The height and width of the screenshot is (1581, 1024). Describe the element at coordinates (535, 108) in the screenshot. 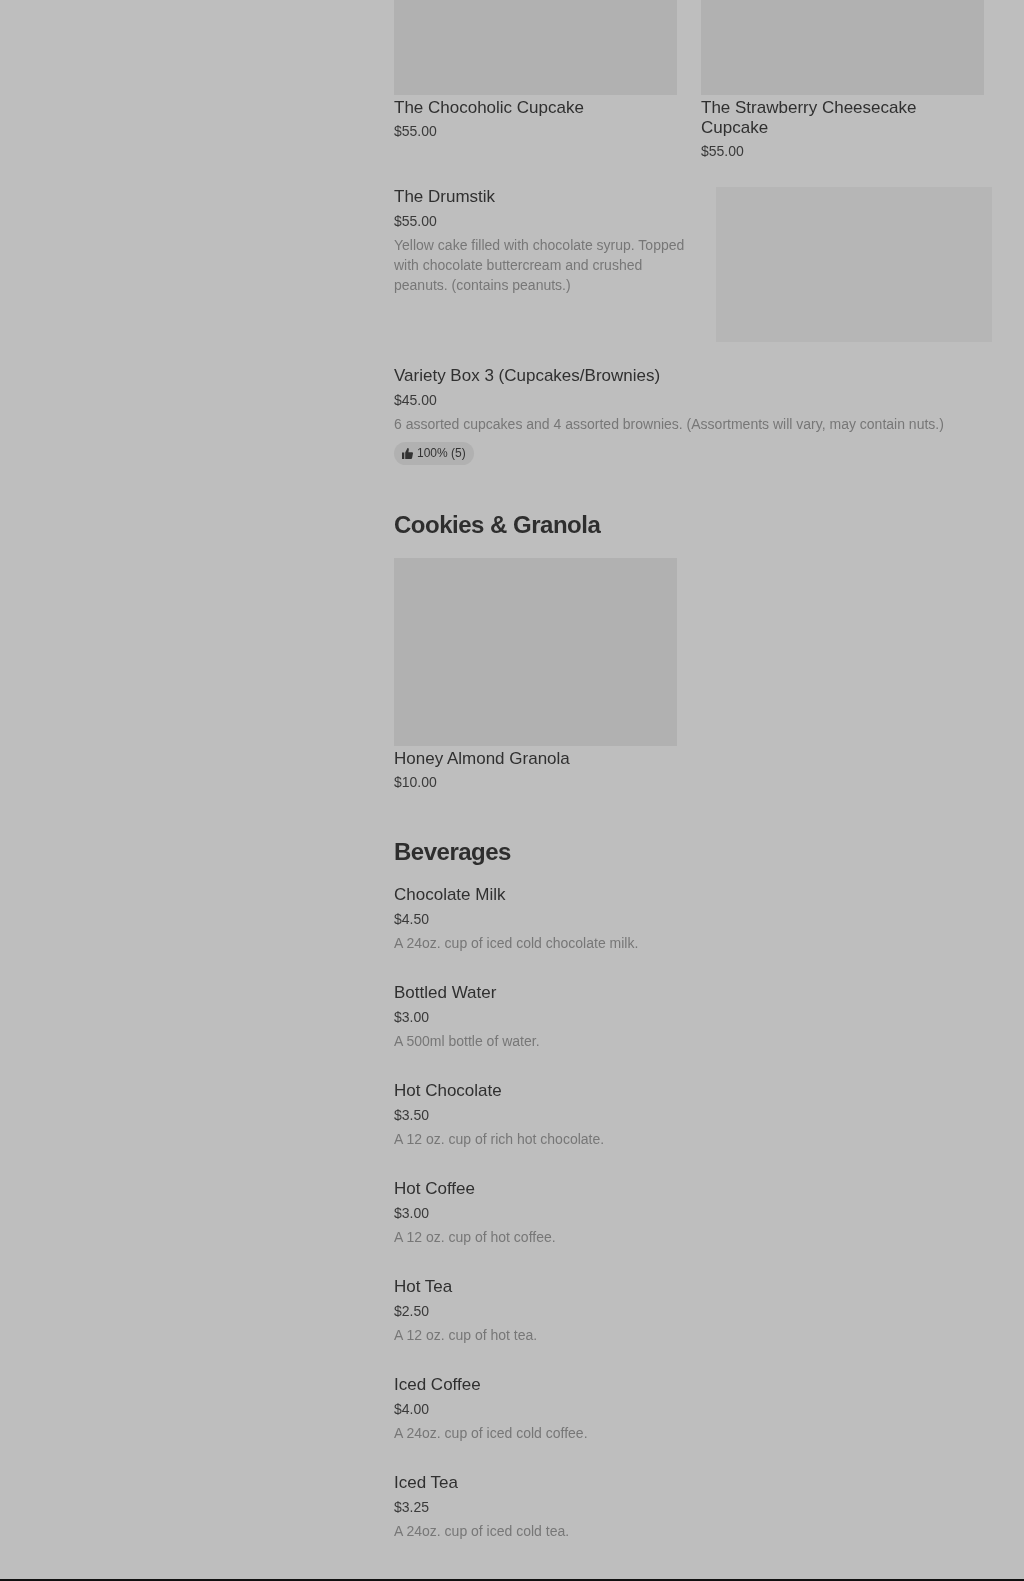

I see `item-name: The Chocoholic Cupcake` at that location.